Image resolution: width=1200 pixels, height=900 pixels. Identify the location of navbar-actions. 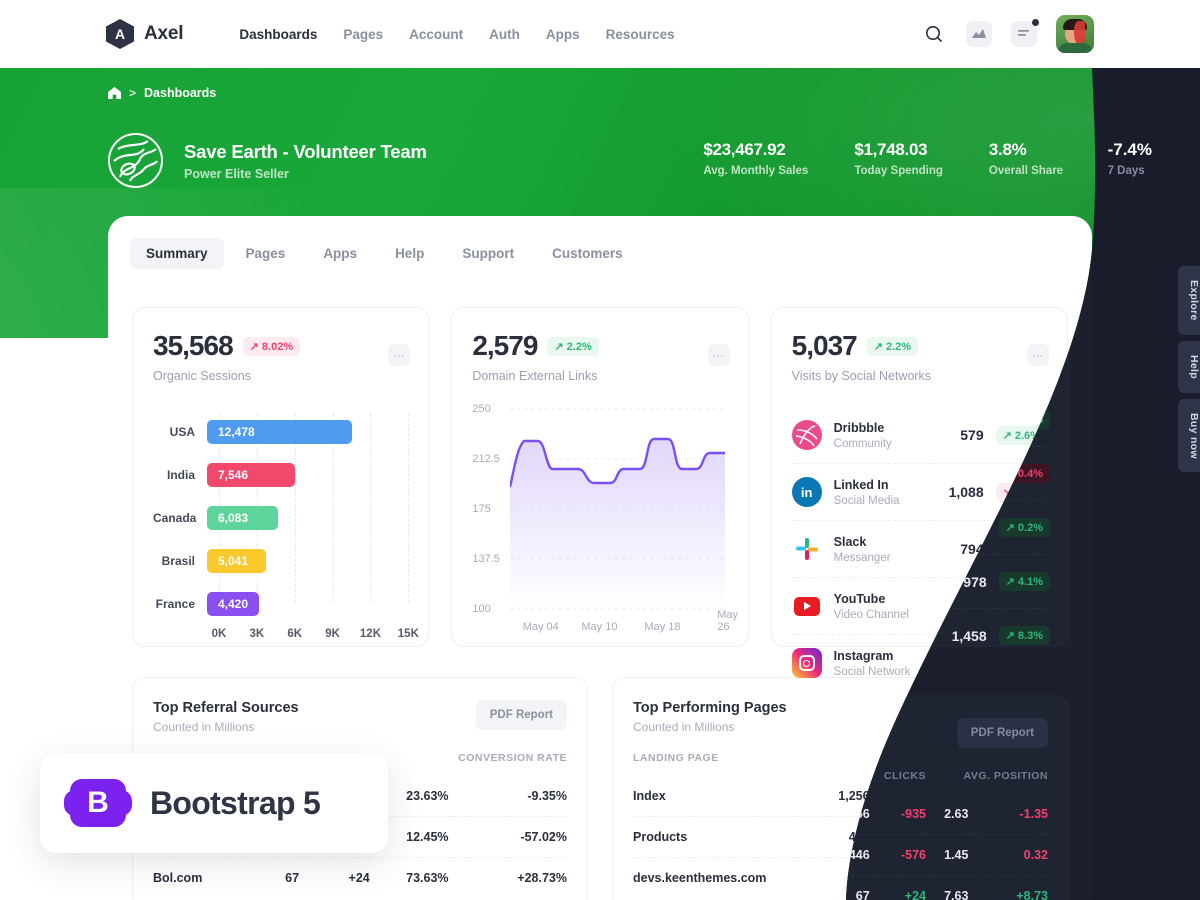
(1007, 34).